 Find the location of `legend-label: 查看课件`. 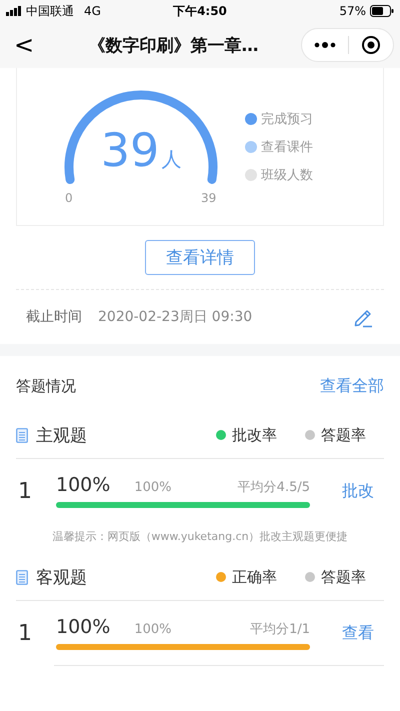

legend-label: 查看课件 is located at coordinates (287, 147).